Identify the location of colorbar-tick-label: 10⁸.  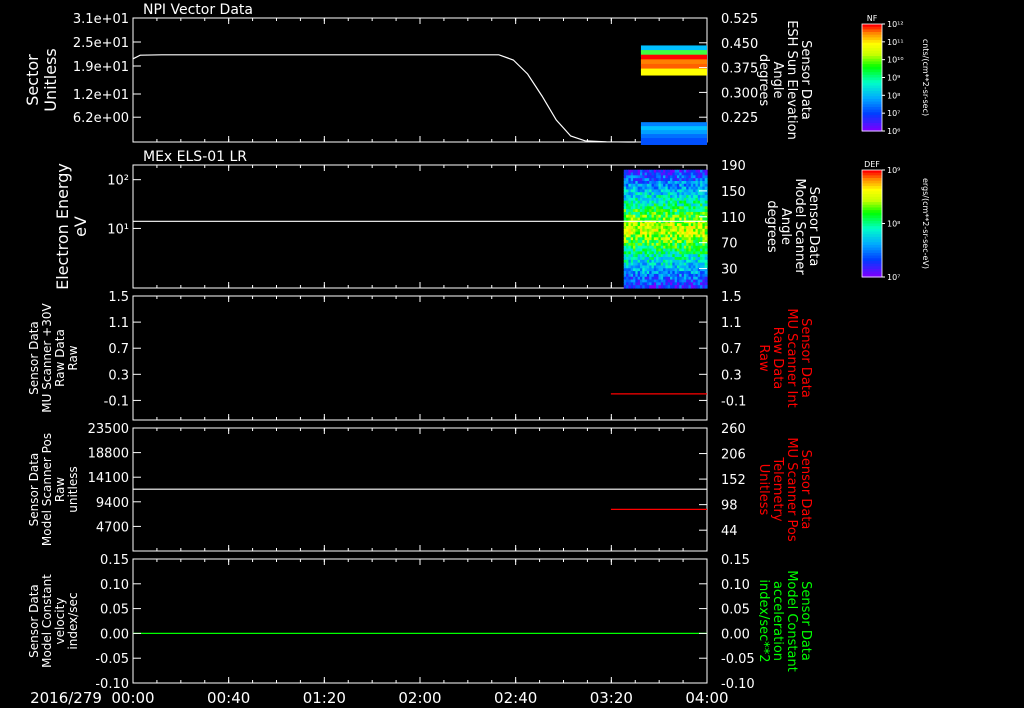
(893, 224).